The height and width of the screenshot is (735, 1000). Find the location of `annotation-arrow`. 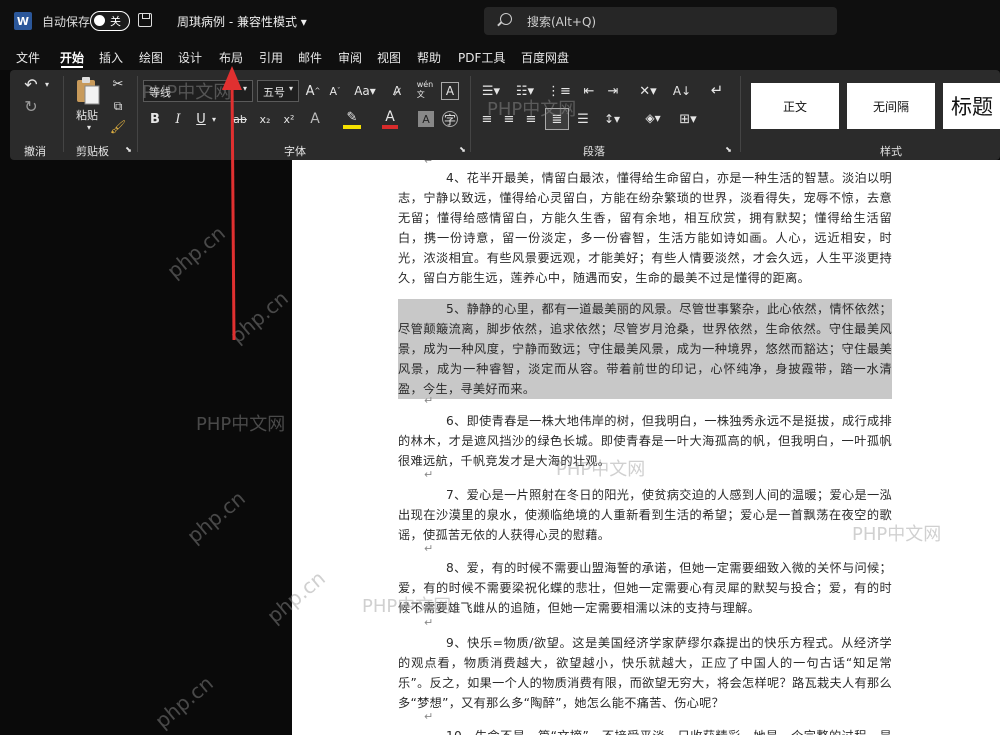

annotation-arrow is located at coordinates (232, 203).